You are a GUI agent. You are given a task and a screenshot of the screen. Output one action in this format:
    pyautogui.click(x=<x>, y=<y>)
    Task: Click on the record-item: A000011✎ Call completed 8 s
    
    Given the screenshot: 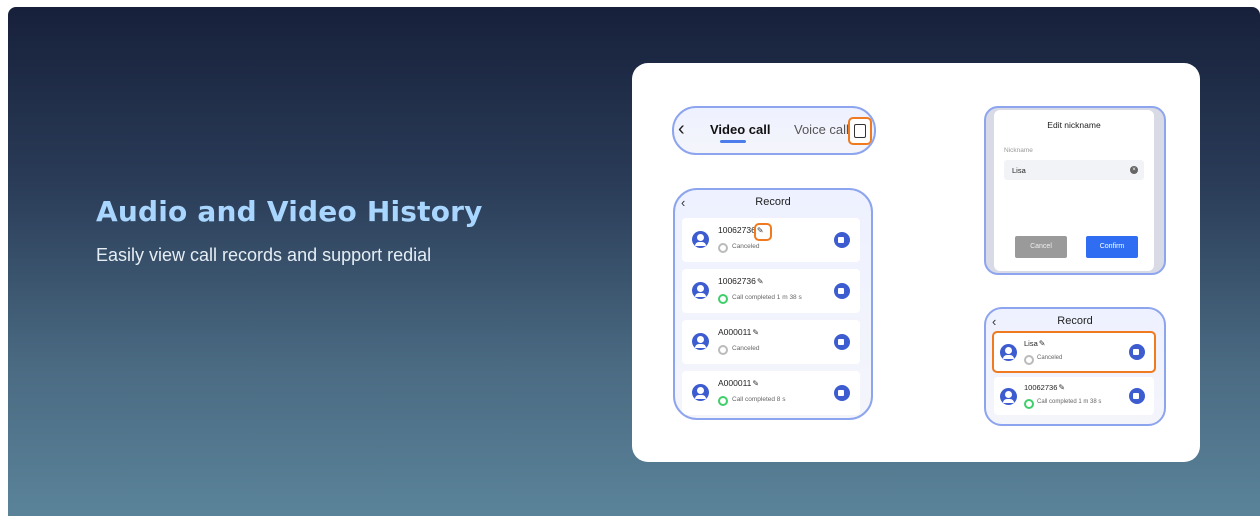 What is the action you would take?
    pyautogui.click(x=771, y=393)
    